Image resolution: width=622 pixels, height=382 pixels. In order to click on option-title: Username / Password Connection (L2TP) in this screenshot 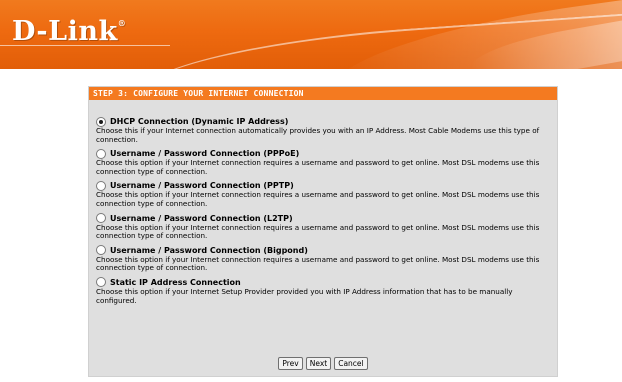, I will do `click(201, 218)`.